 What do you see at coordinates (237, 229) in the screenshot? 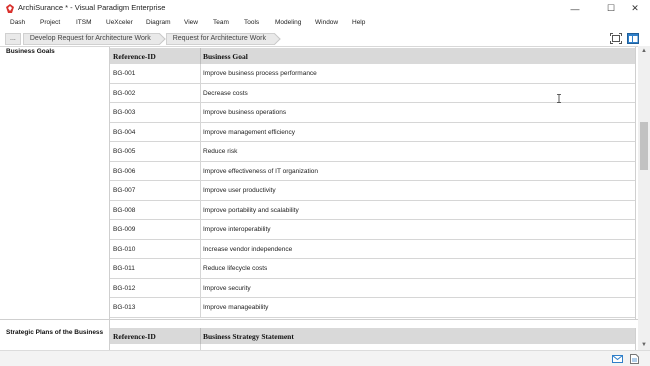
I see `business-goal-cell: Improve interoperability` at bounding box center [237, 229].